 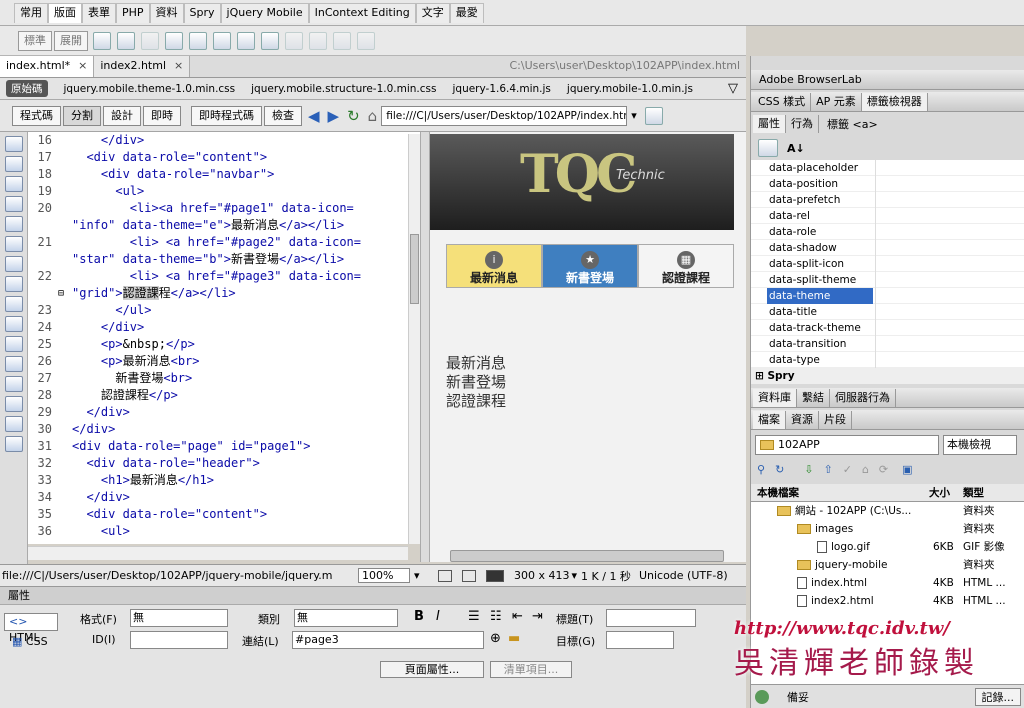 I want to click on header-type: 類型, so click(x=973, y=493).